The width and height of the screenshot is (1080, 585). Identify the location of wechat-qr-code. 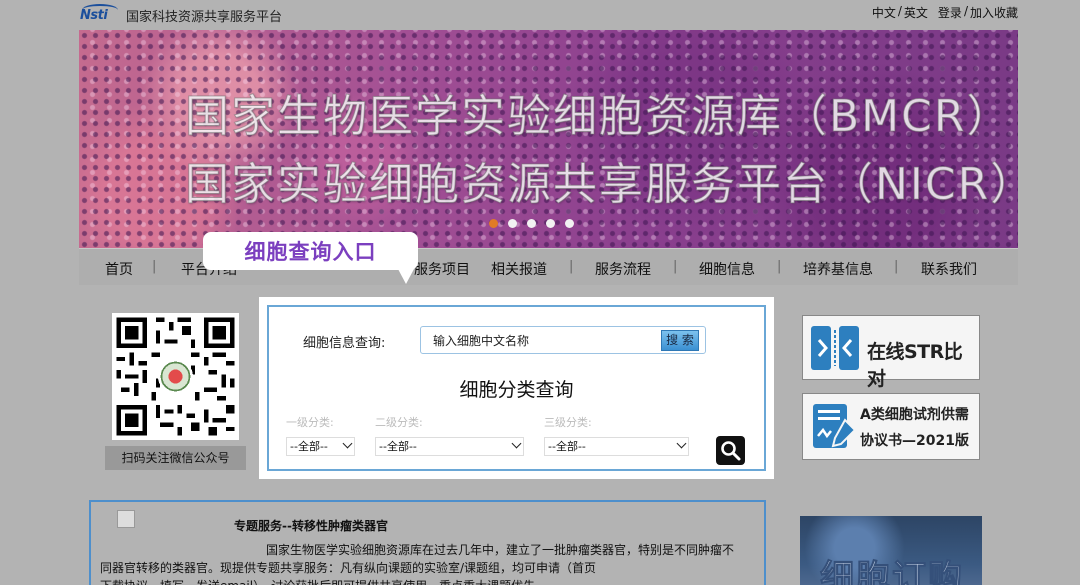
(175, 376).